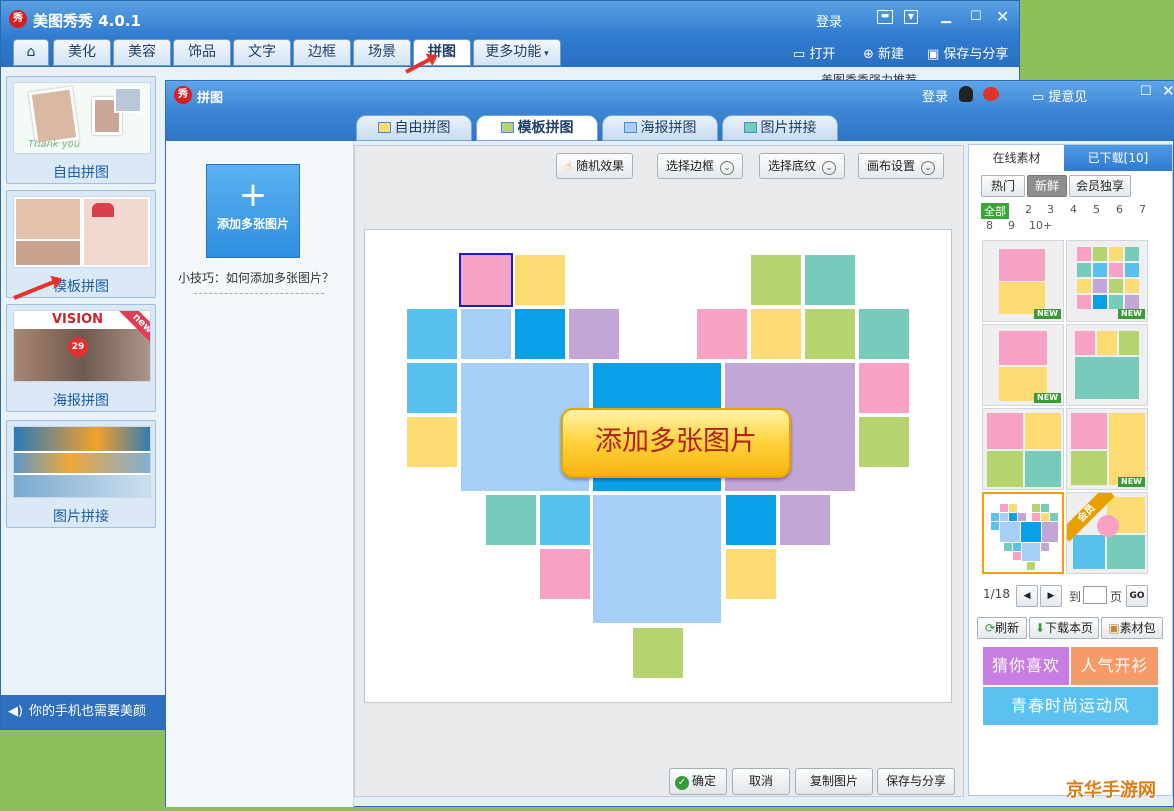 Image resolution: width=1174 pixels, height=811 pixels. I want to click on dialog-maximize-icon: ☐, so click(1146, 91).